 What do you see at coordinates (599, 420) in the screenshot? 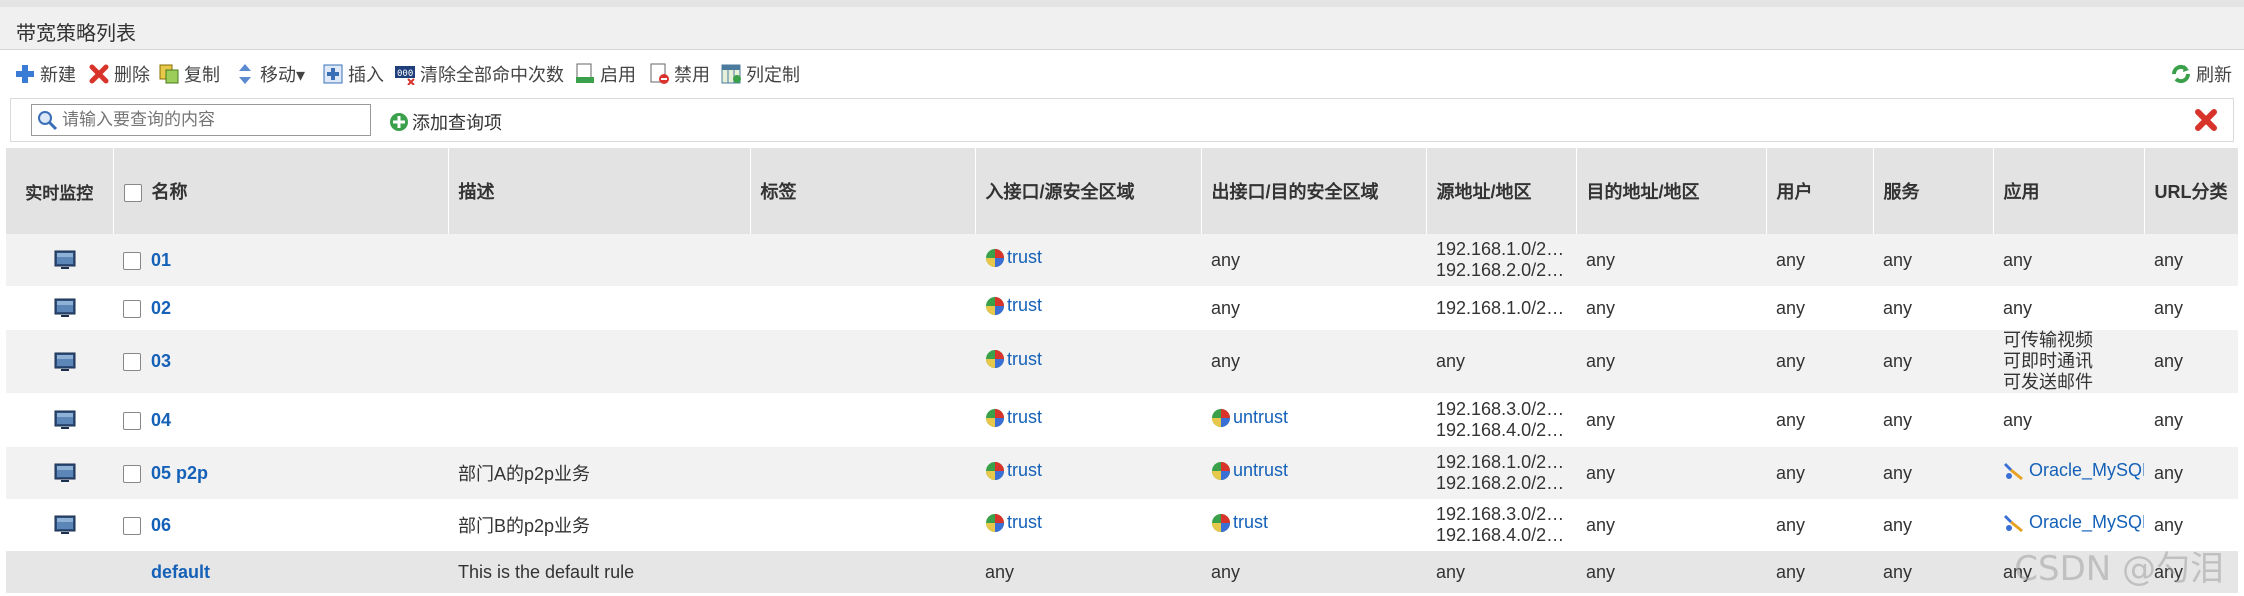
I see `rule-desc` at bounding box center [599, 420].